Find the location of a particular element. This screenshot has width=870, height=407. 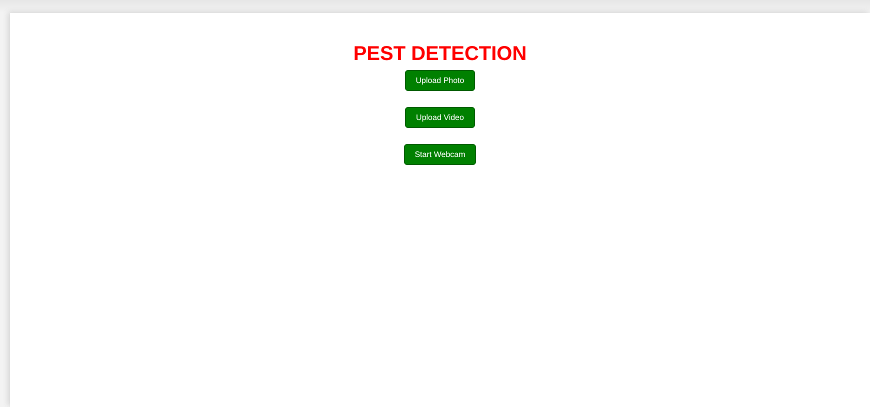

action-button: Upload Photo is located at coordinates (440, 80).